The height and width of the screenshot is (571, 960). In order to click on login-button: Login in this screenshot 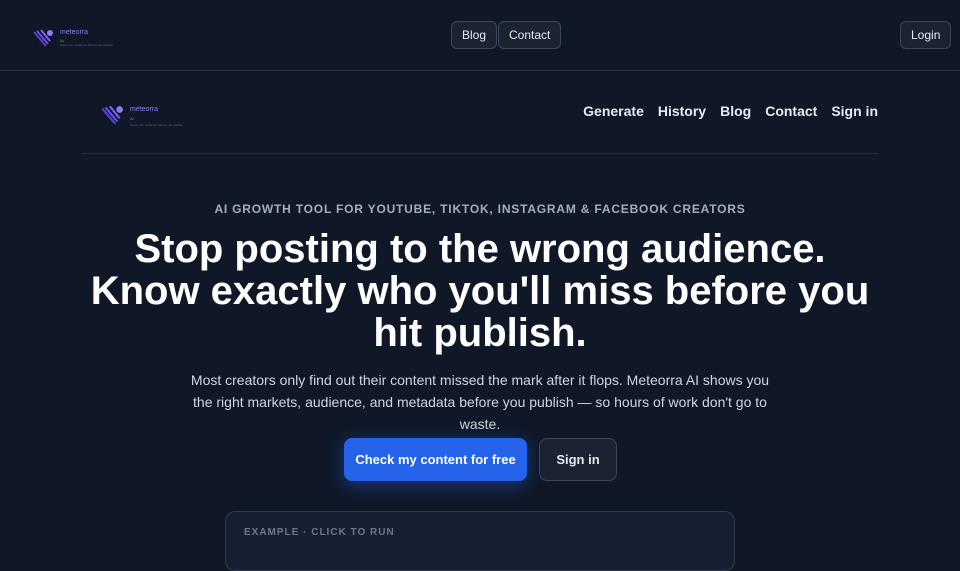, I will do `click(926, 35)`.